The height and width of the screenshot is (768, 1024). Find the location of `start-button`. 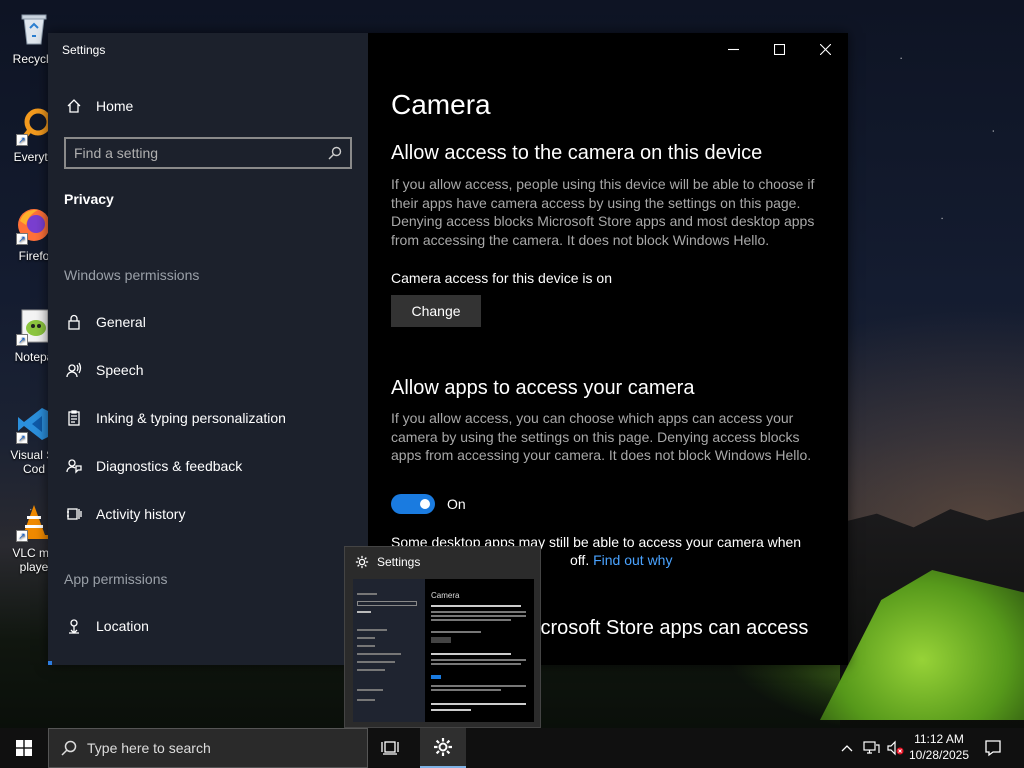

start-button is located at coordinates (24, 748).